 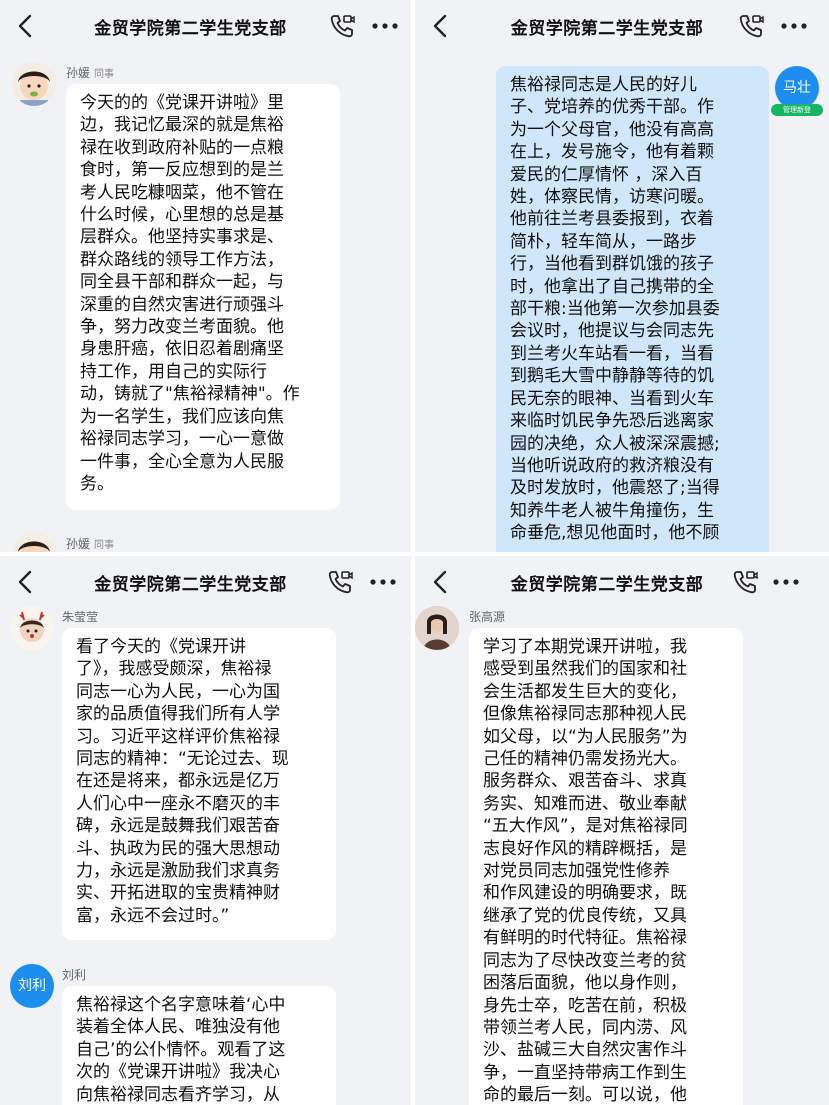 I want to click on message-line: 裕禄同志学习，一心一意做, so click(x=182, y=439).